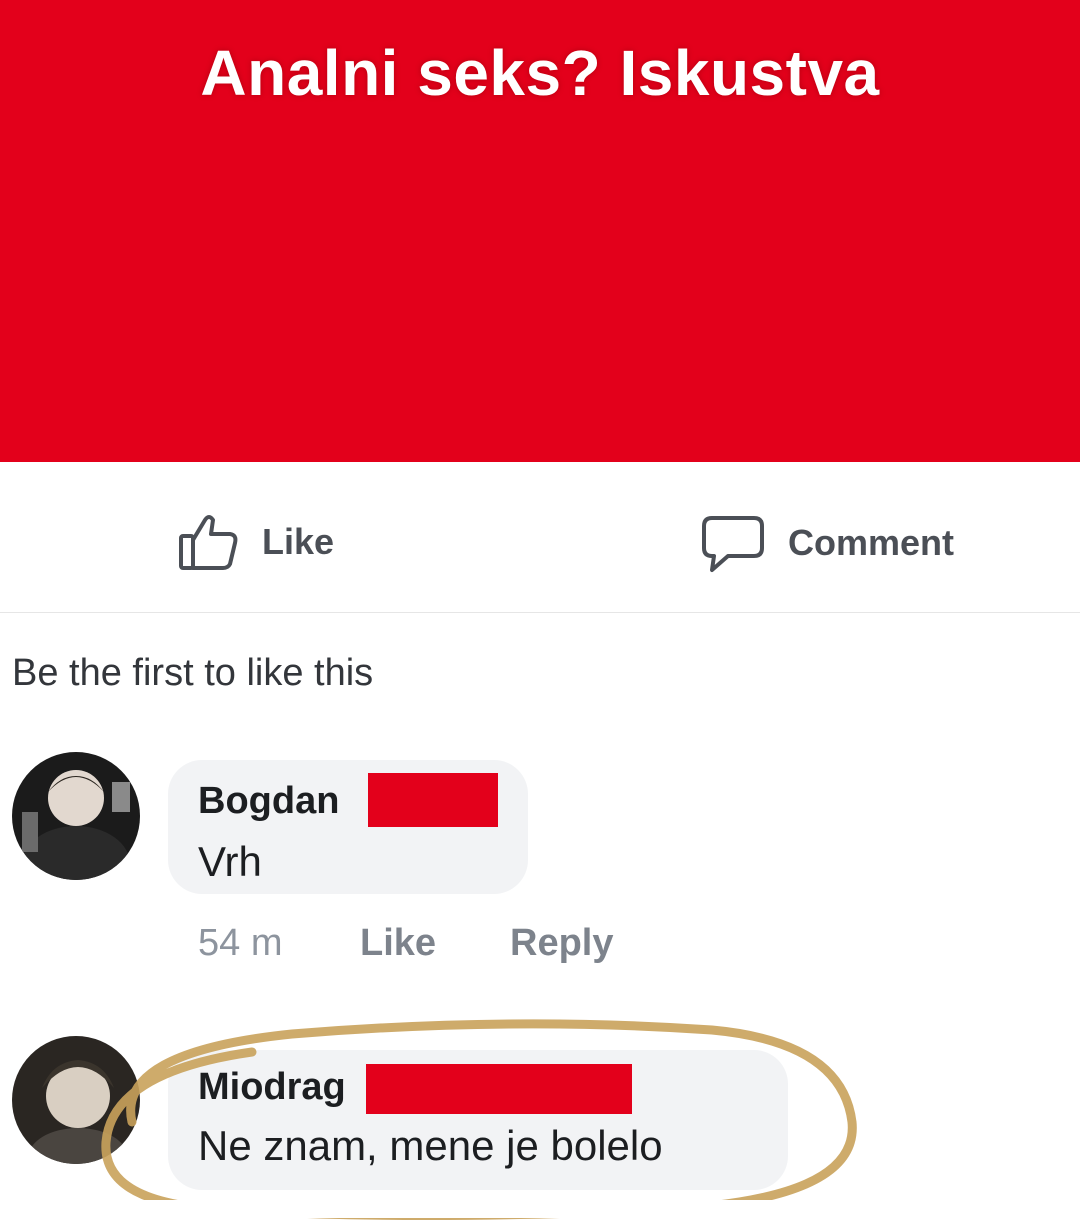  Describe the element at coordinates (209, 542) in the screenshot. I see `thumbs-up-icon` at that location.